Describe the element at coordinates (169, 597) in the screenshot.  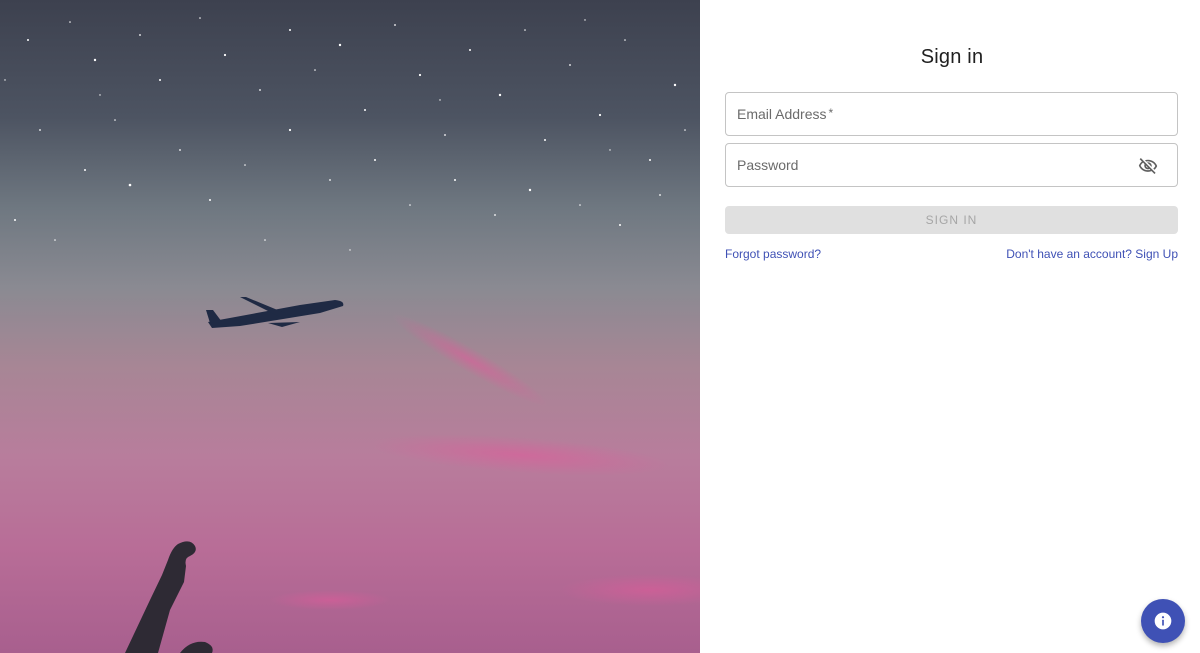
I see `raised-hand` at that location.